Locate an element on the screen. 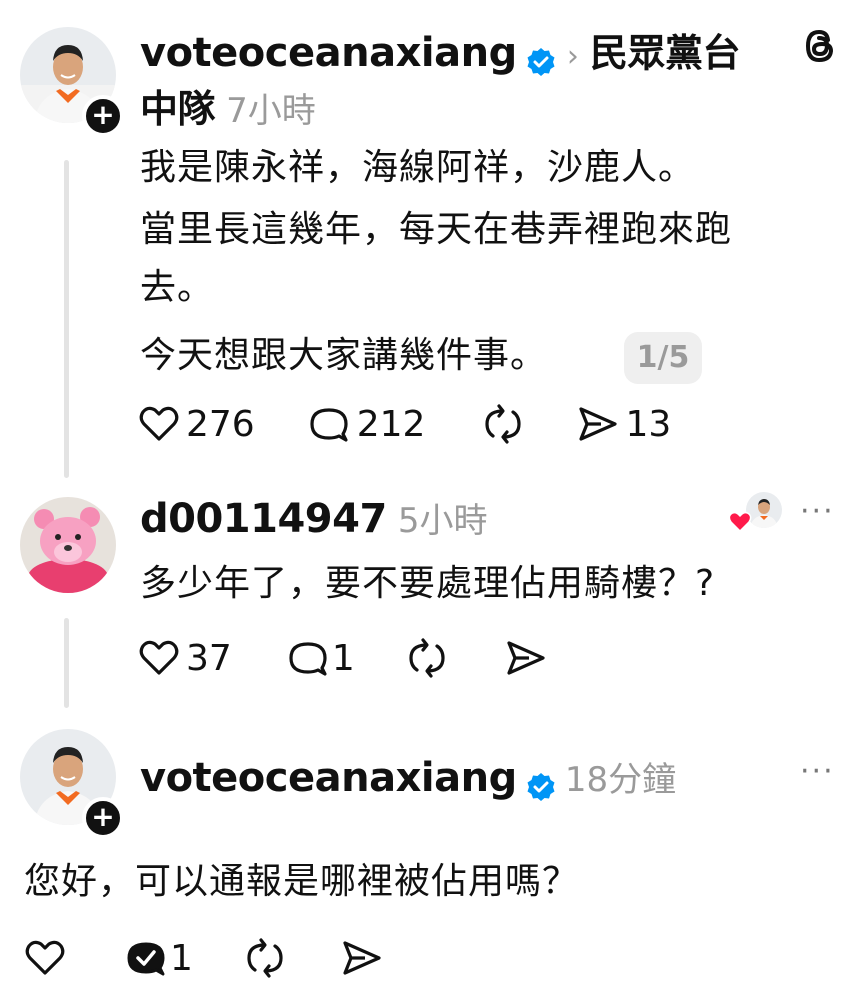  username: d00114947 is located at coordinates (263, 519).